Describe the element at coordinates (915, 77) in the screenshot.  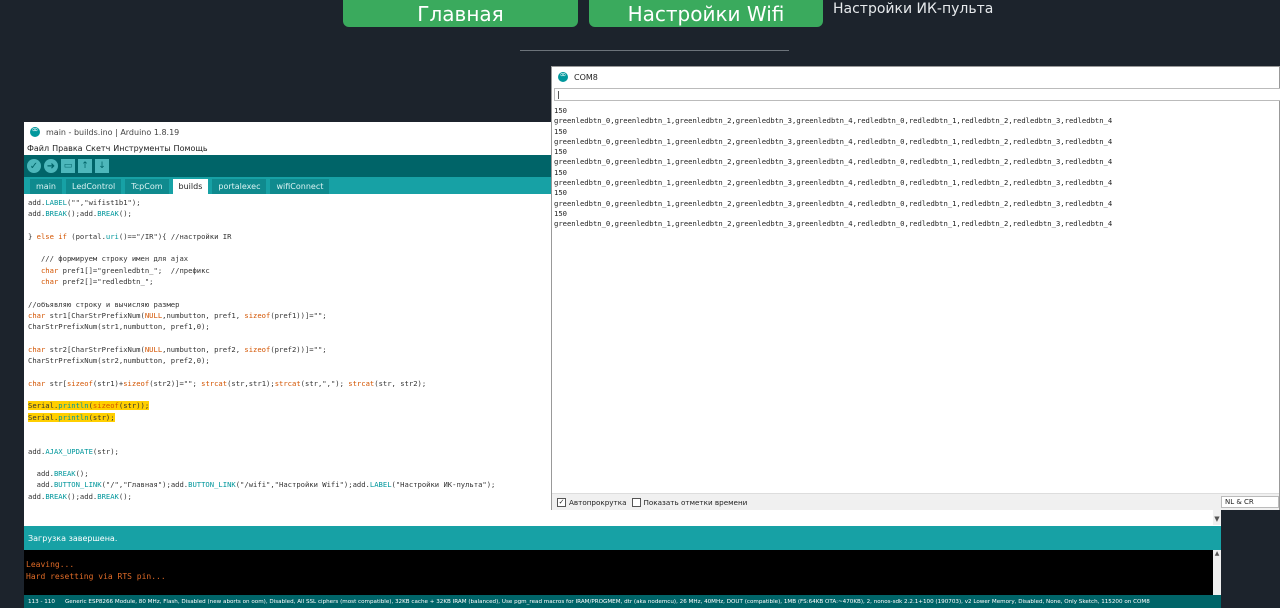
I see `serial-title-bar: COM8` at that location.